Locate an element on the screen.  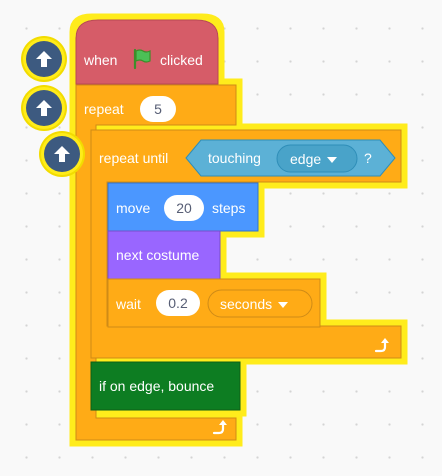
edge-dropdown-value: edge is located at coordinates (306, 159).